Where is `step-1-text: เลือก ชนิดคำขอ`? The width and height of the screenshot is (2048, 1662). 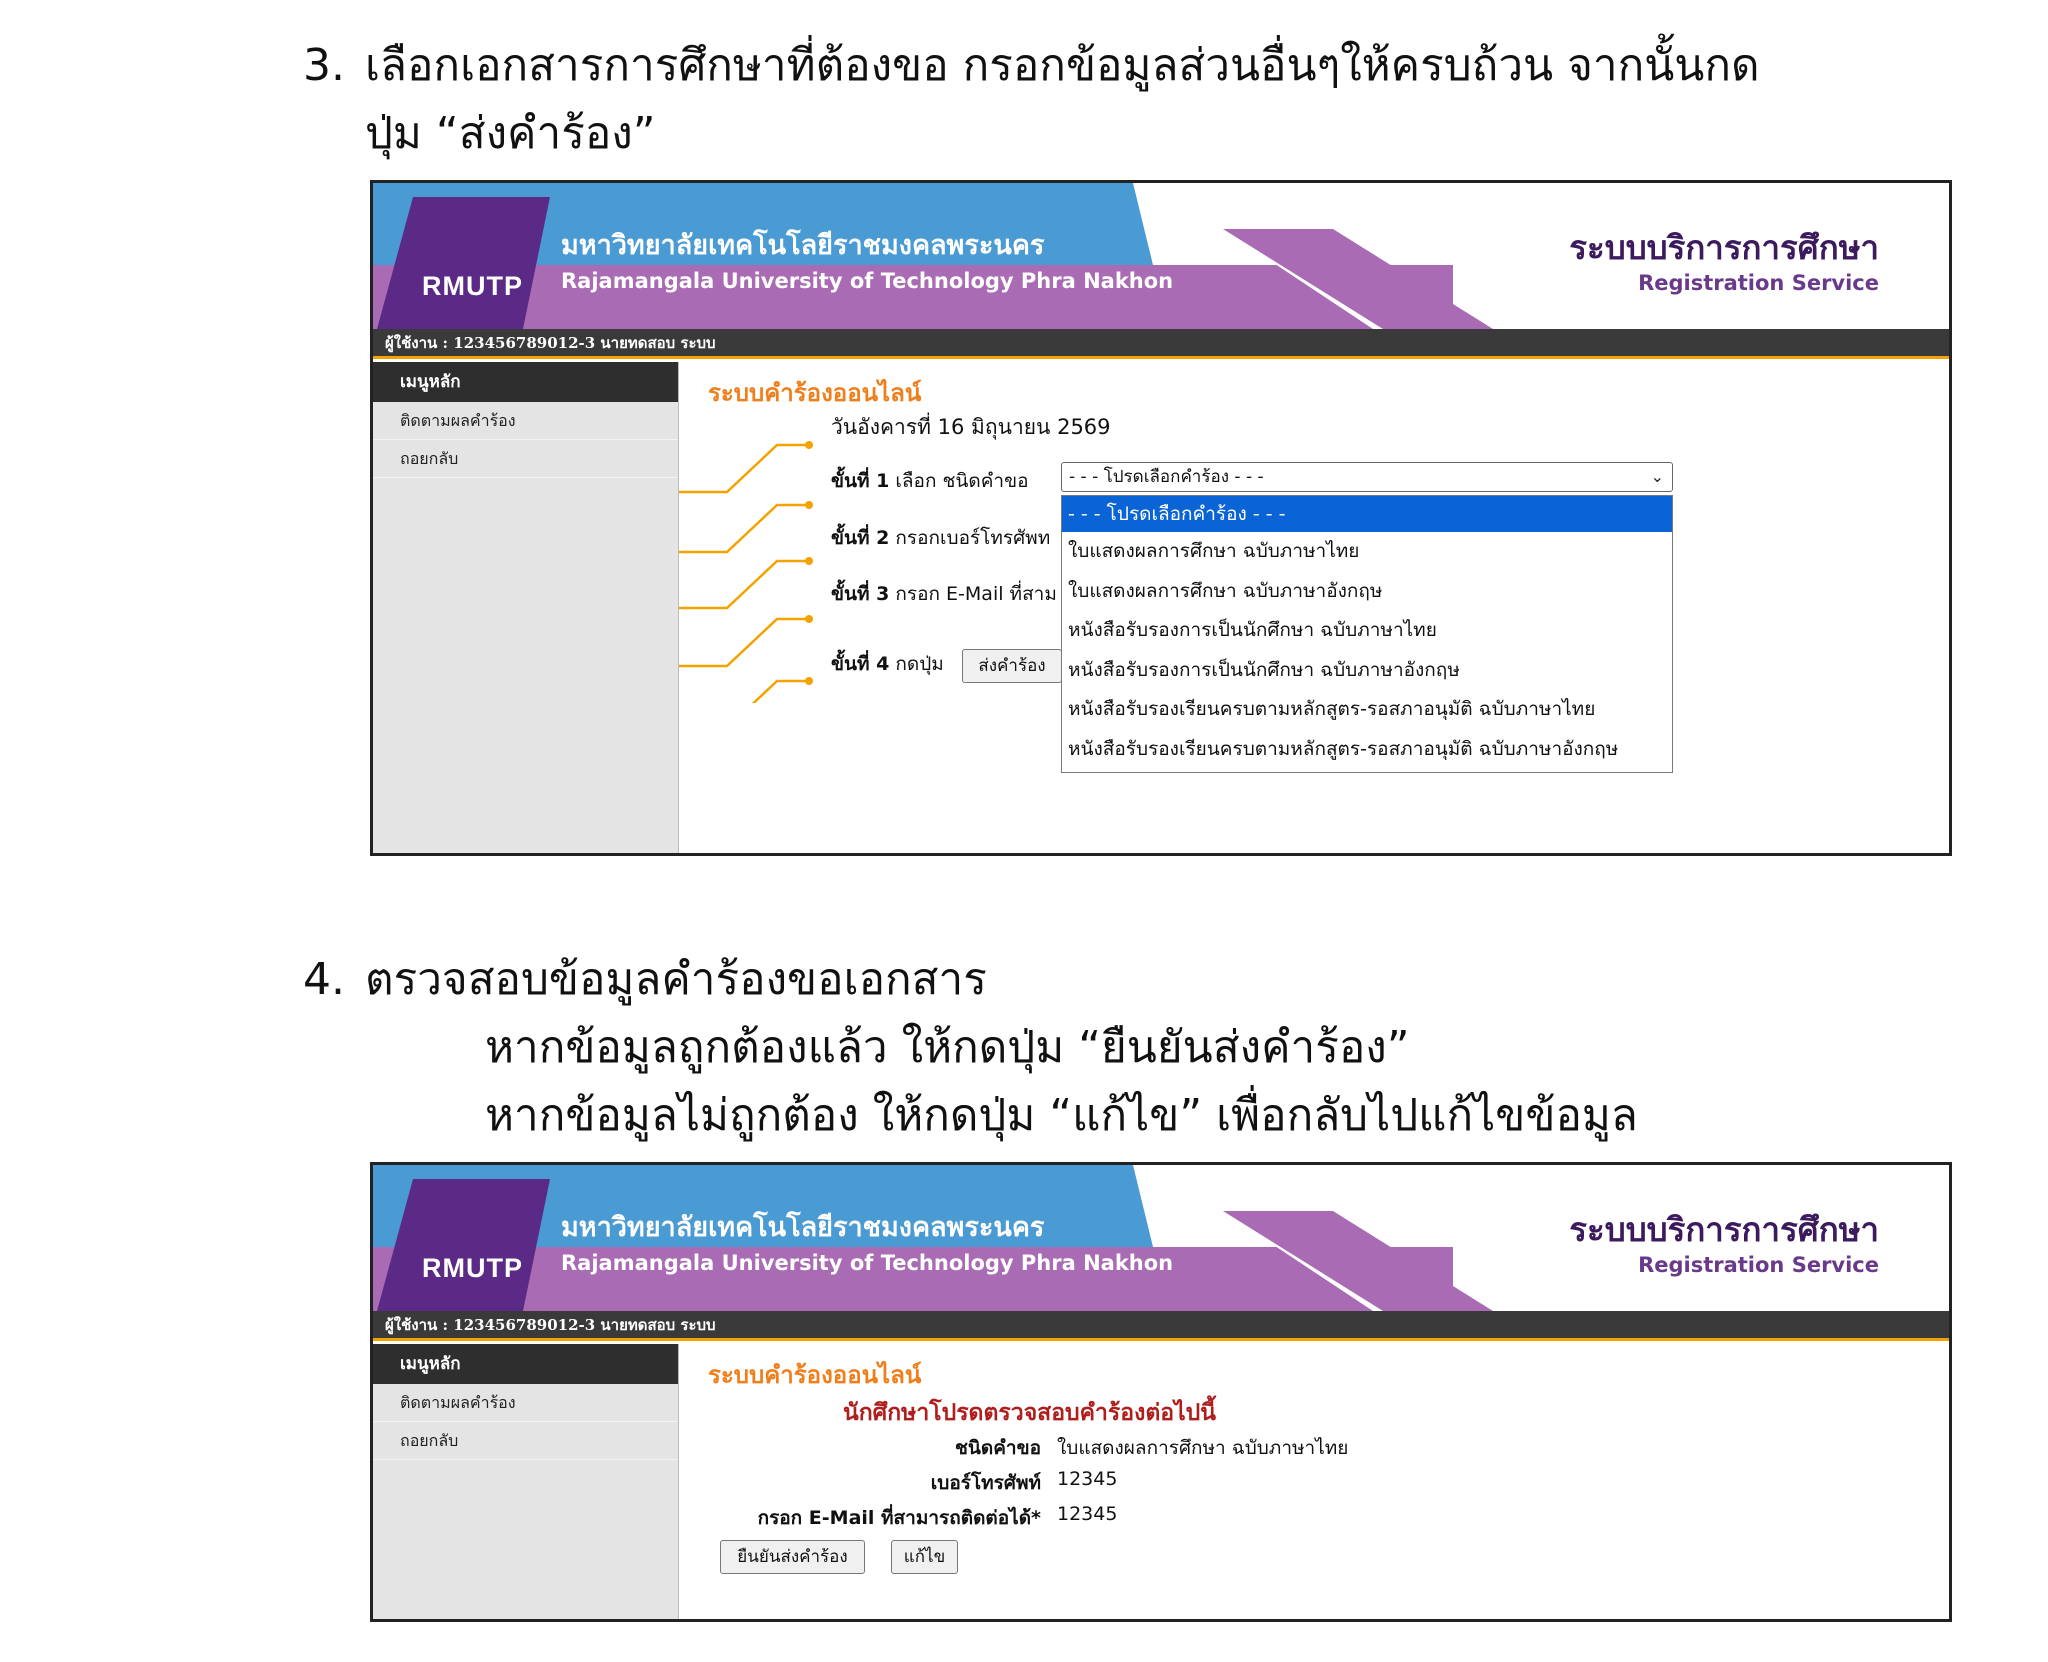
step-1-text: เลือก ชนิดคำขอ is located at coordinates (962, 481).